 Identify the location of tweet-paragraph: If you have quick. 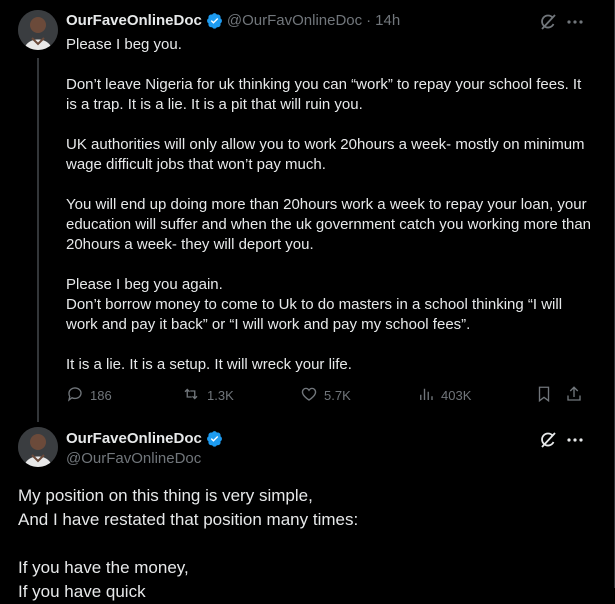
(82, 591).